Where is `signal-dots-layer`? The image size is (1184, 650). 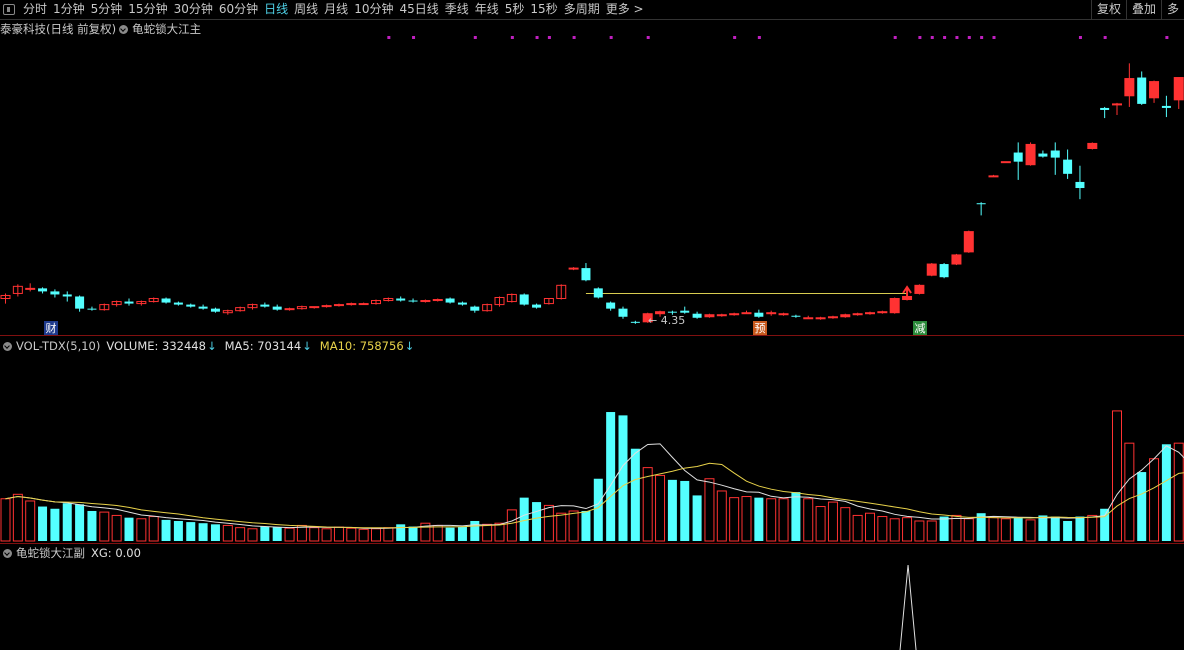 signal-dots-layer is located at coordinates (778, 37).